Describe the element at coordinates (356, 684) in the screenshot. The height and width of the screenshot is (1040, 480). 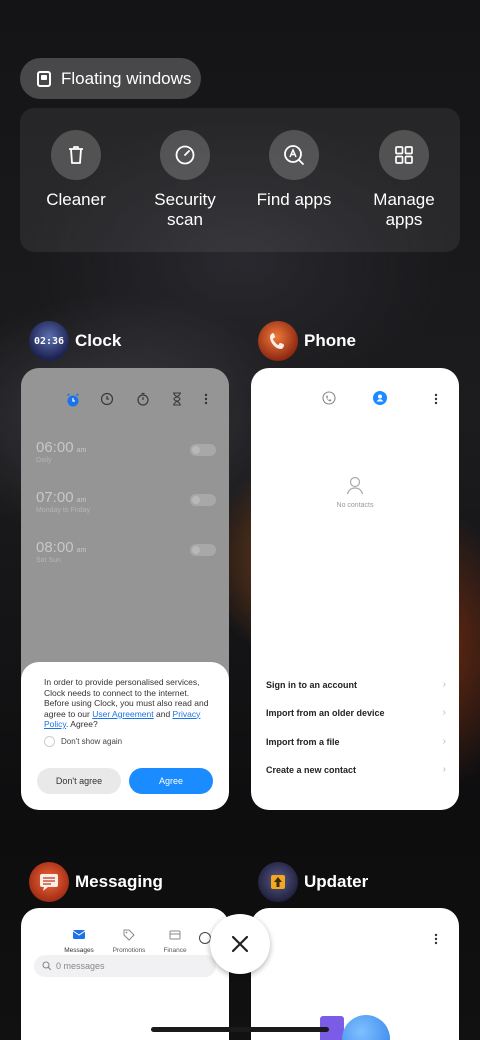
I see `sign-in-account-option: Sign in to an account ›` at that location.